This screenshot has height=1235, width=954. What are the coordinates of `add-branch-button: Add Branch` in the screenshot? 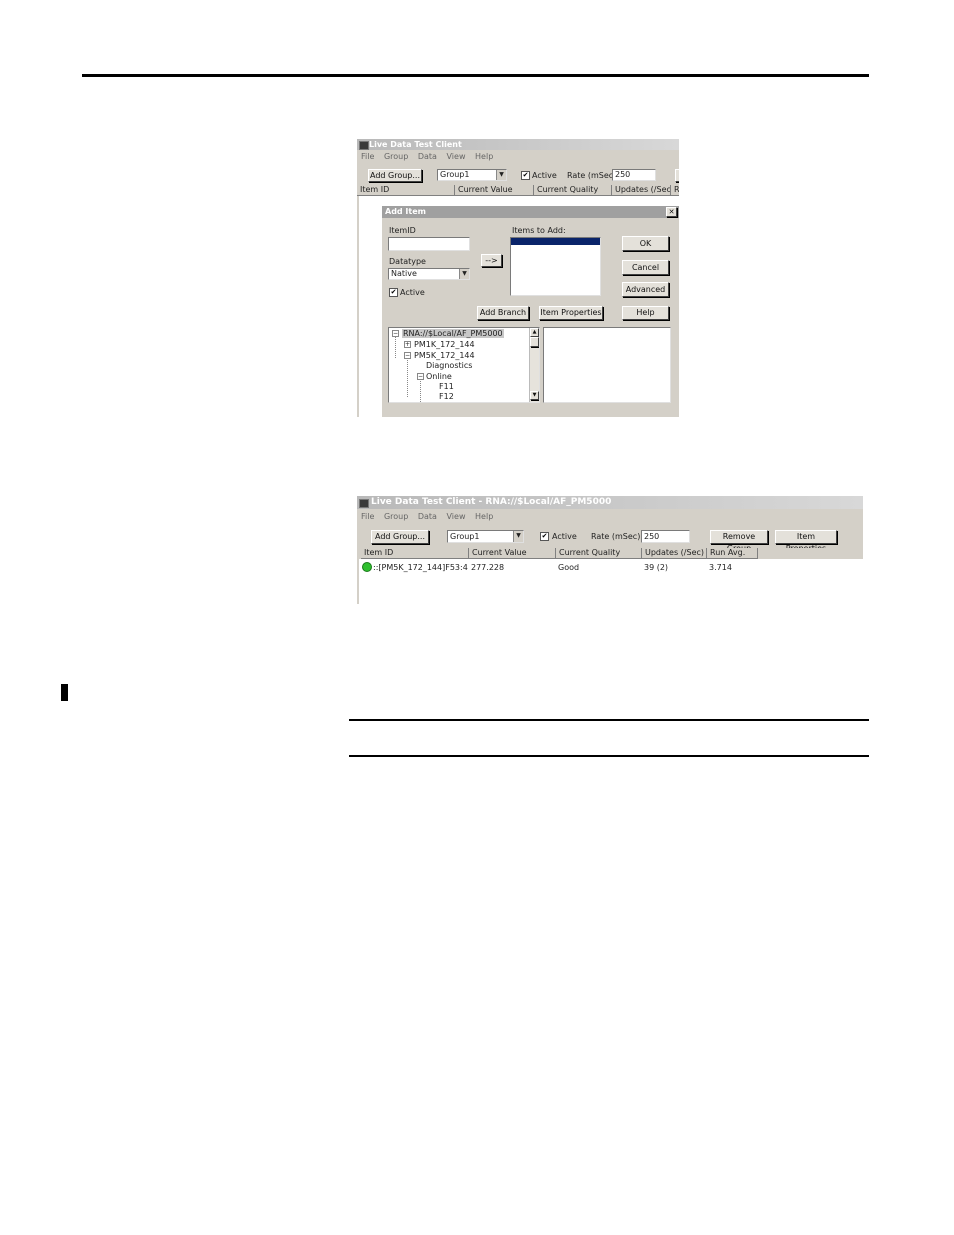 It's located at (503, 313).